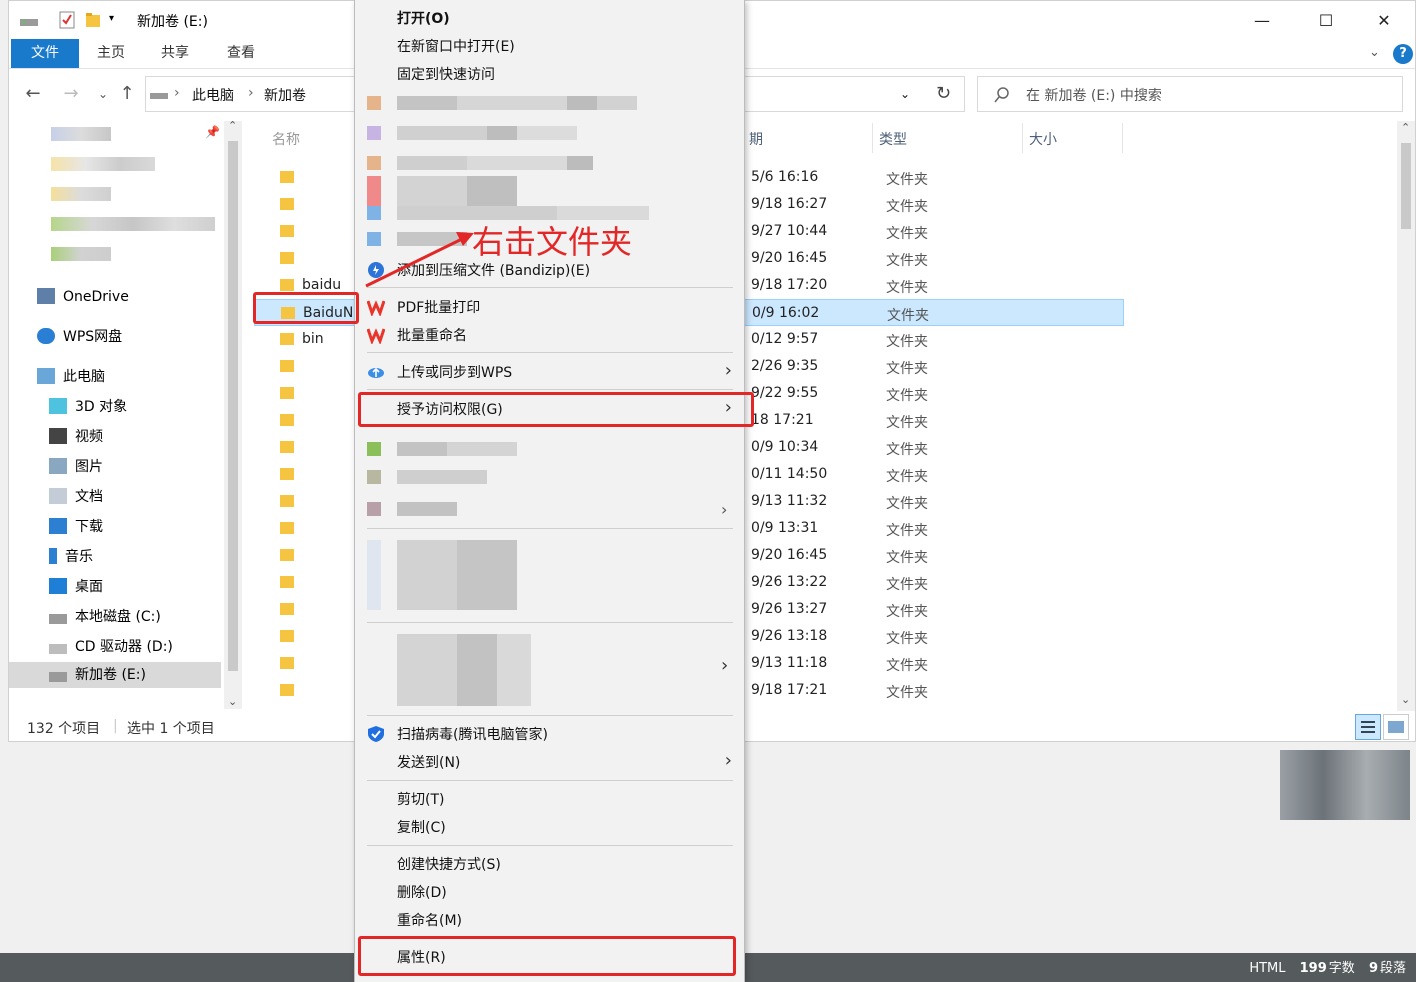 Image resolution: width=1416 pixels, height=982 pixels. What do you see at coordinates (419, 260) in the screenshot?
I see `annotation-arrow` at bounding box center [419, 260].